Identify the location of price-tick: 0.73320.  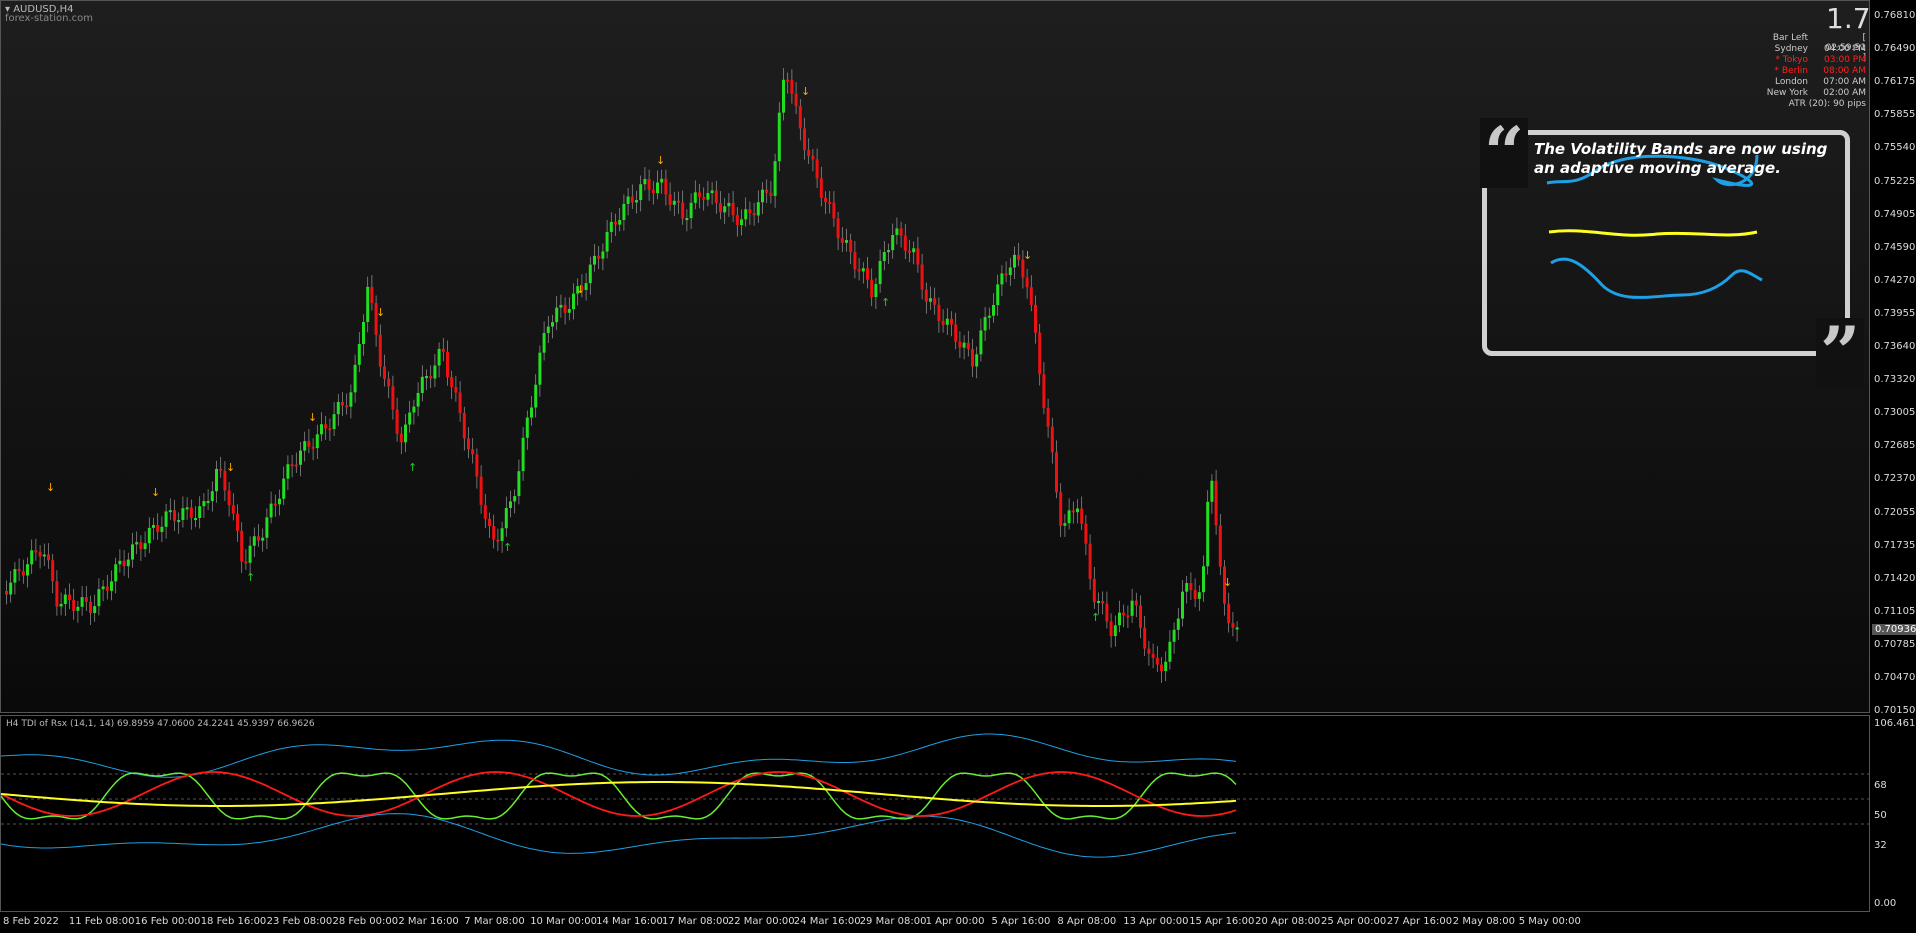
(1895, 380).